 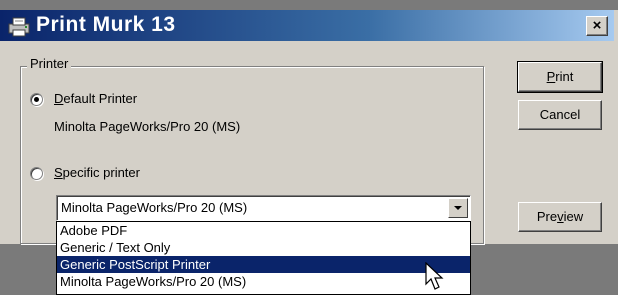 I want to click on print-button: Print, so click(x=560, y=77).